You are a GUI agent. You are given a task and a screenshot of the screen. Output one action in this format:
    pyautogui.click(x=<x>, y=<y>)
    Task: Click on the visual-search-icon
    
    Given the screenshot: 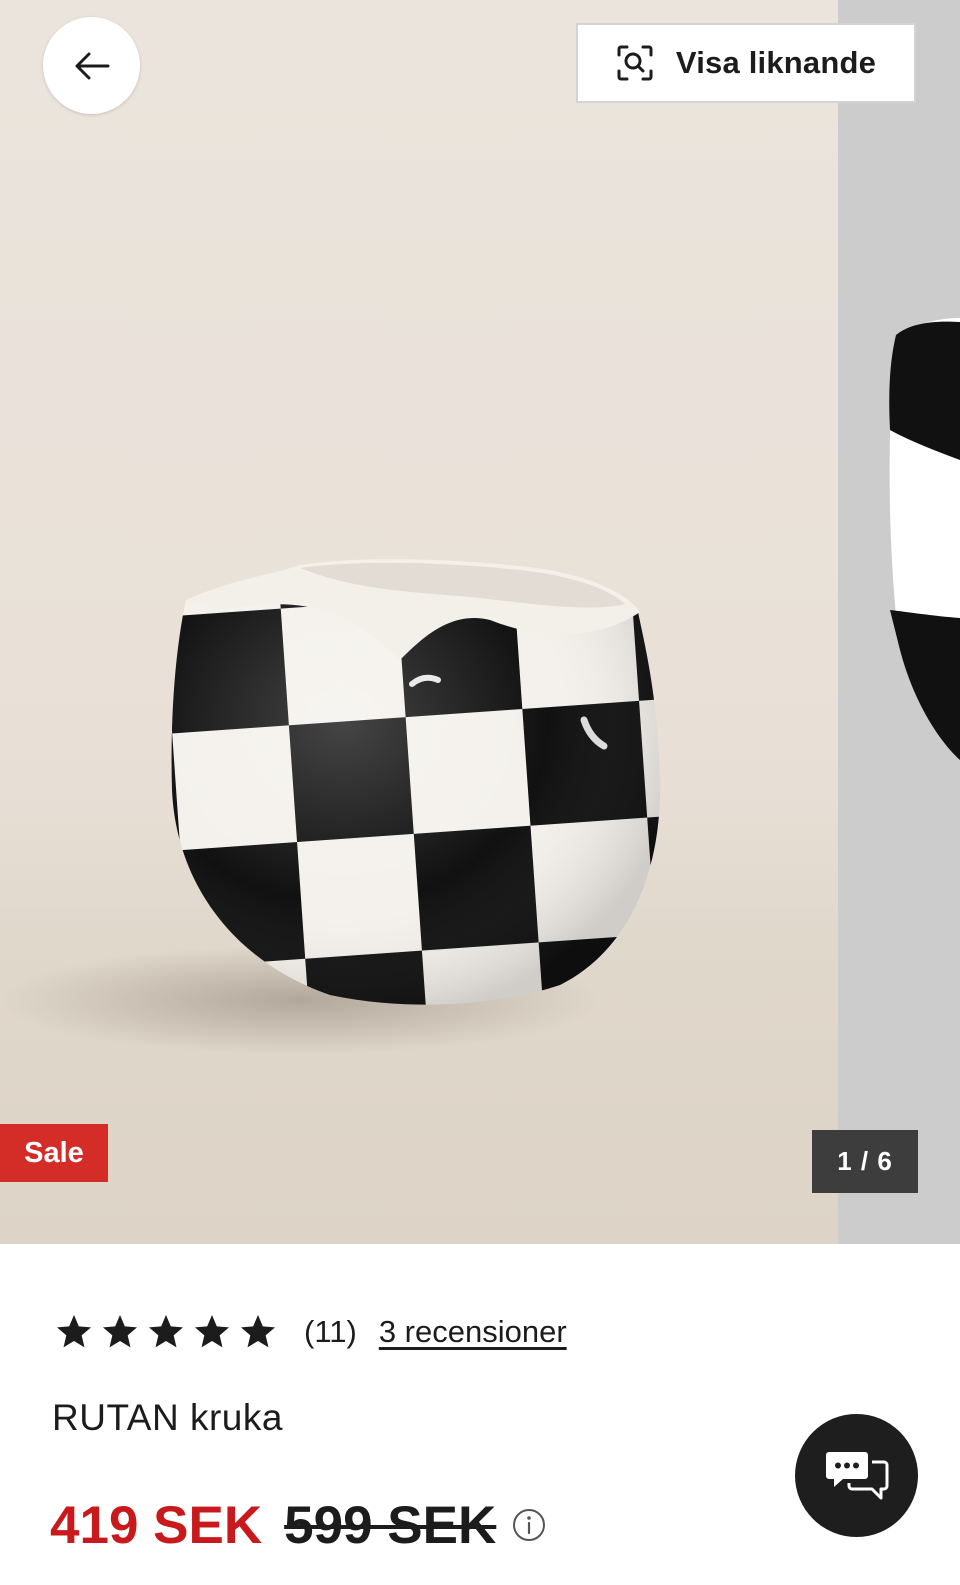 What is the action you would take?
    pyautogui.click(x=635, y=63)
    